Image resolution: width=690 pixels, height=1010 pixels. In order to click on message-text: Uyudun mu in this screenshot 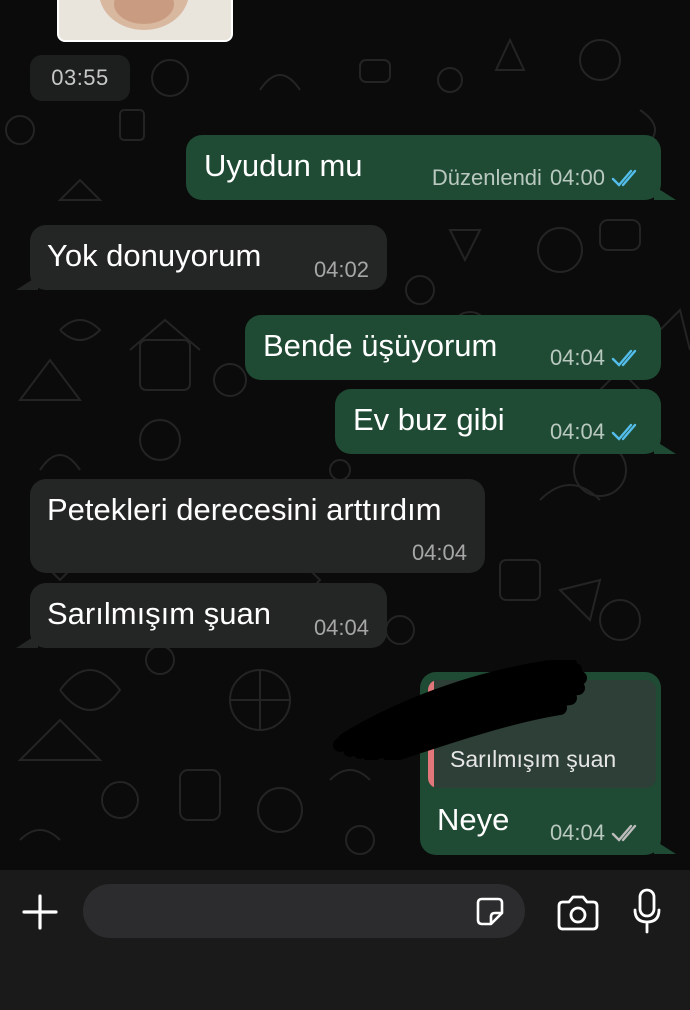, I will do `click(283, 165)`.